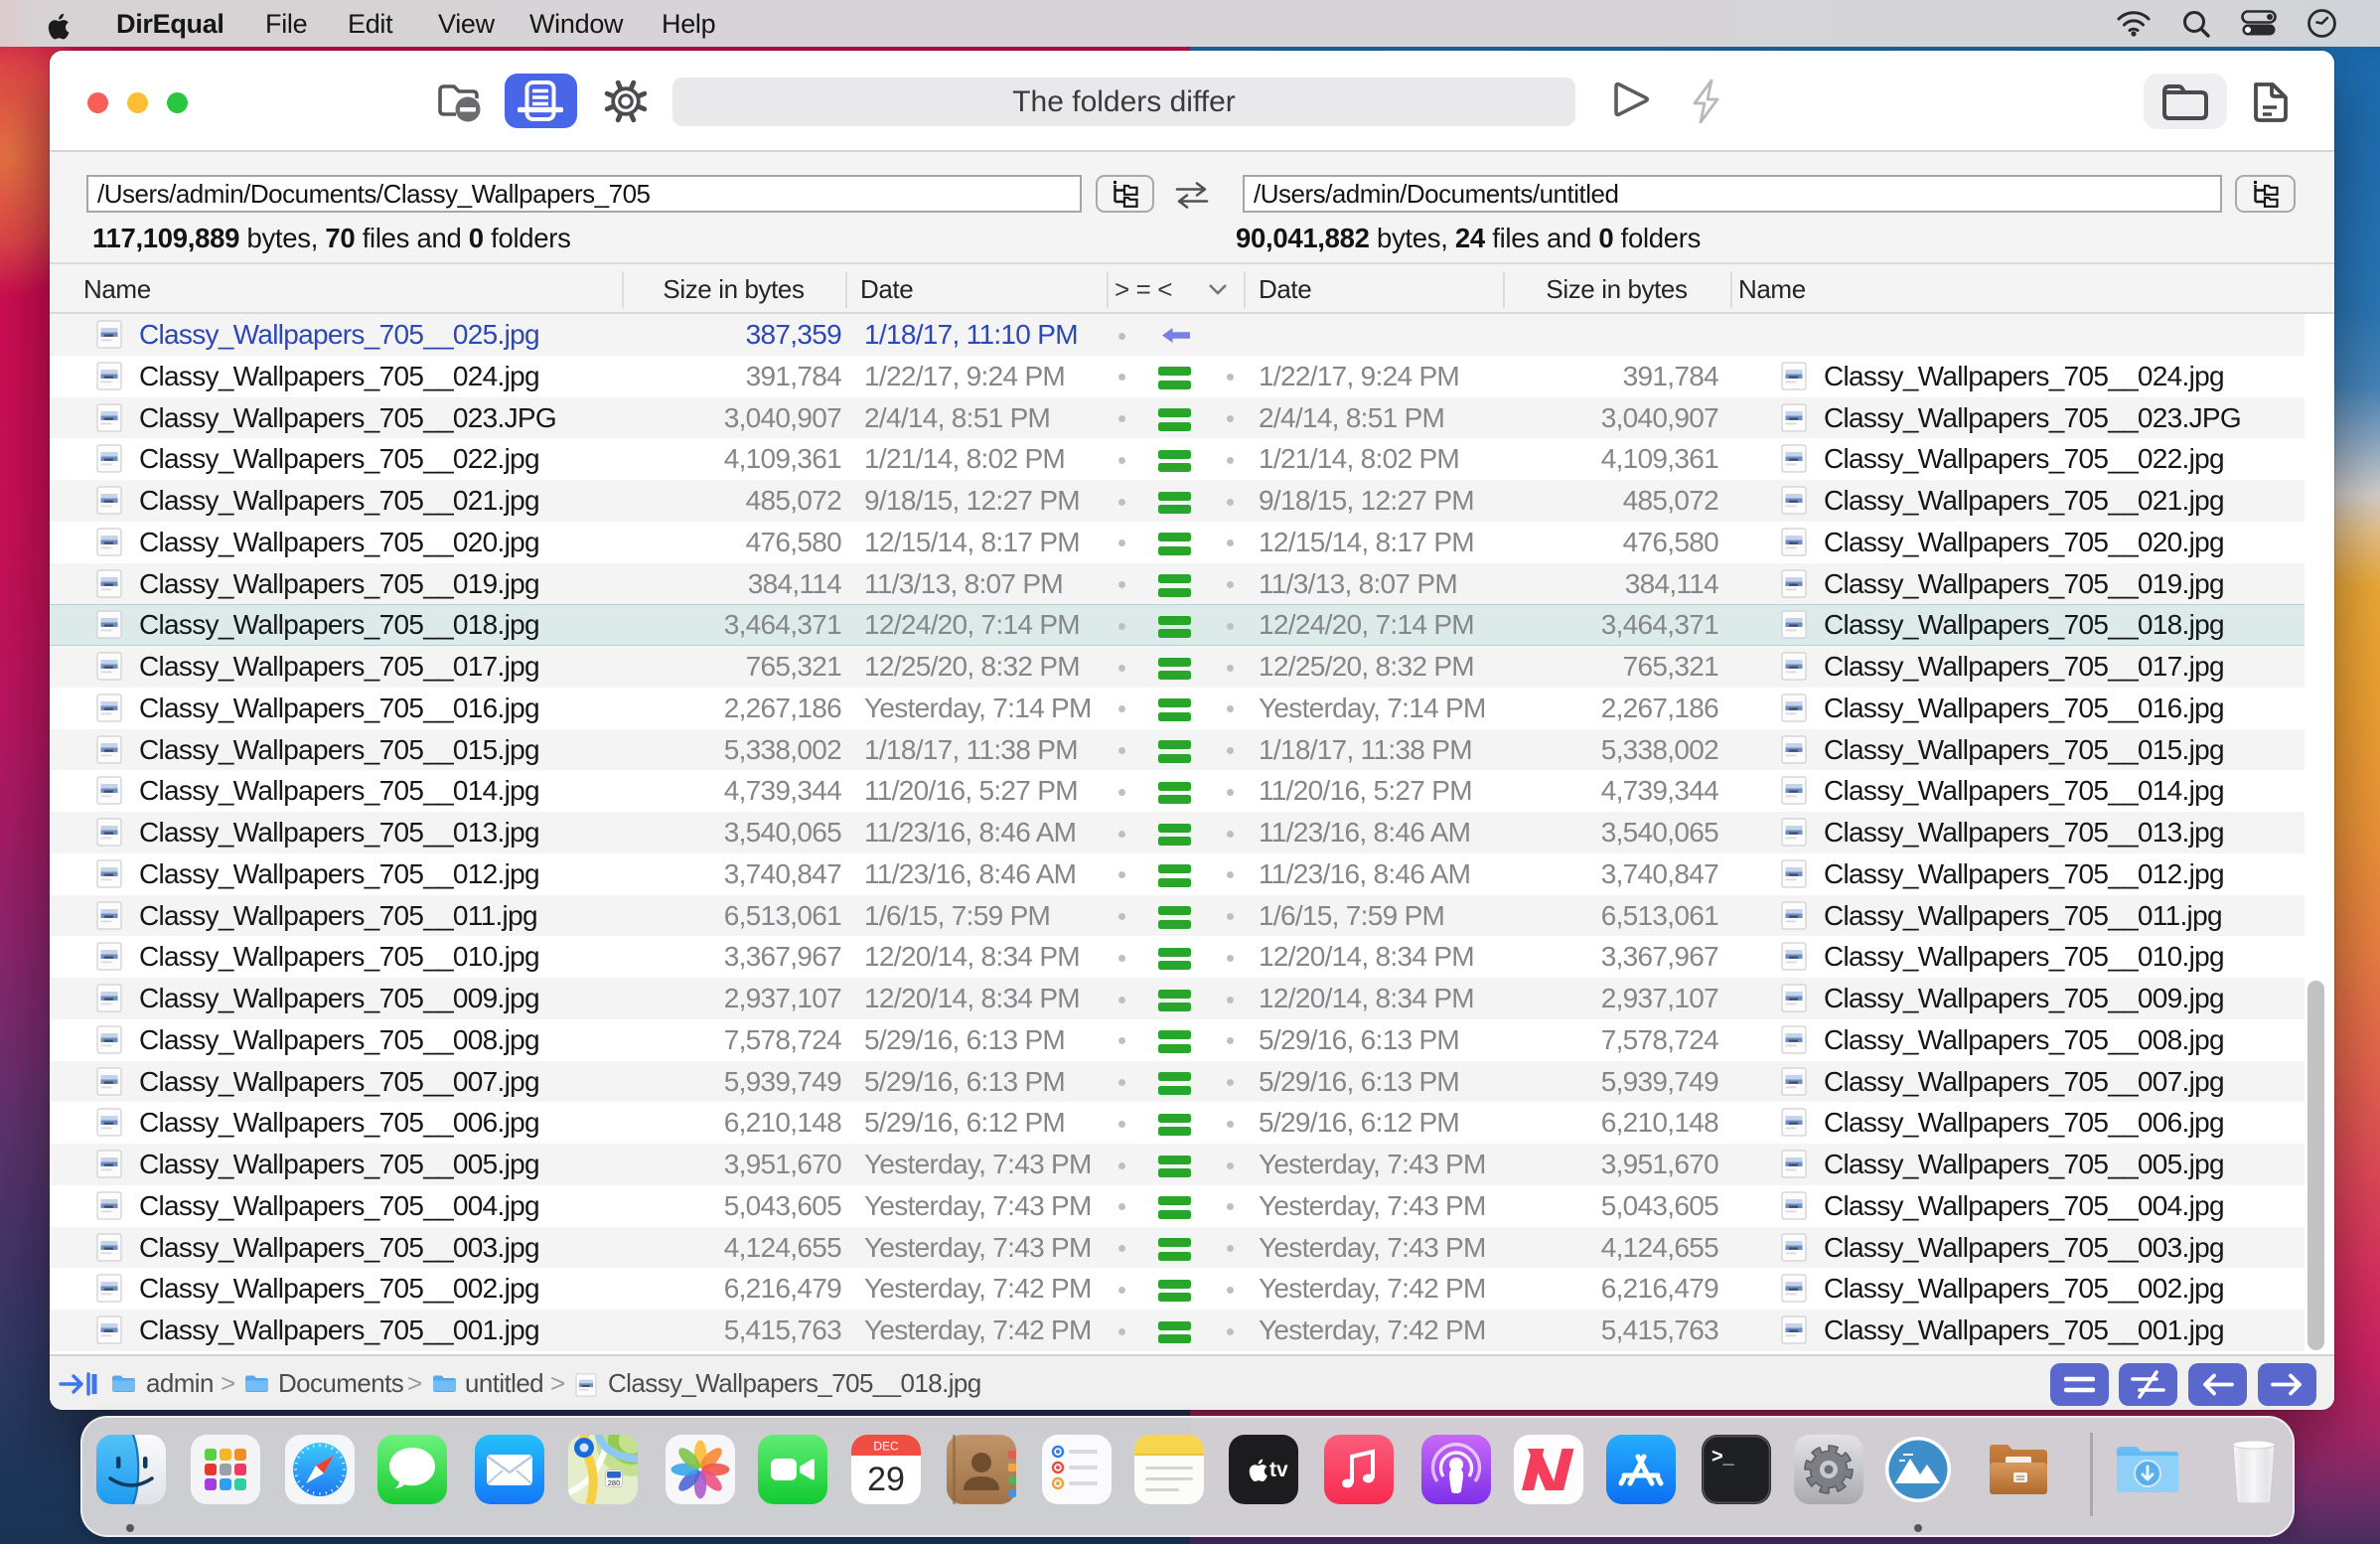 The height and width of the screenshot is (1544, 2380). What do you see at coordinates (1278, 1470) in the screenshot?
I see `svg-text: tv` at bounding box center [1278, 1470].